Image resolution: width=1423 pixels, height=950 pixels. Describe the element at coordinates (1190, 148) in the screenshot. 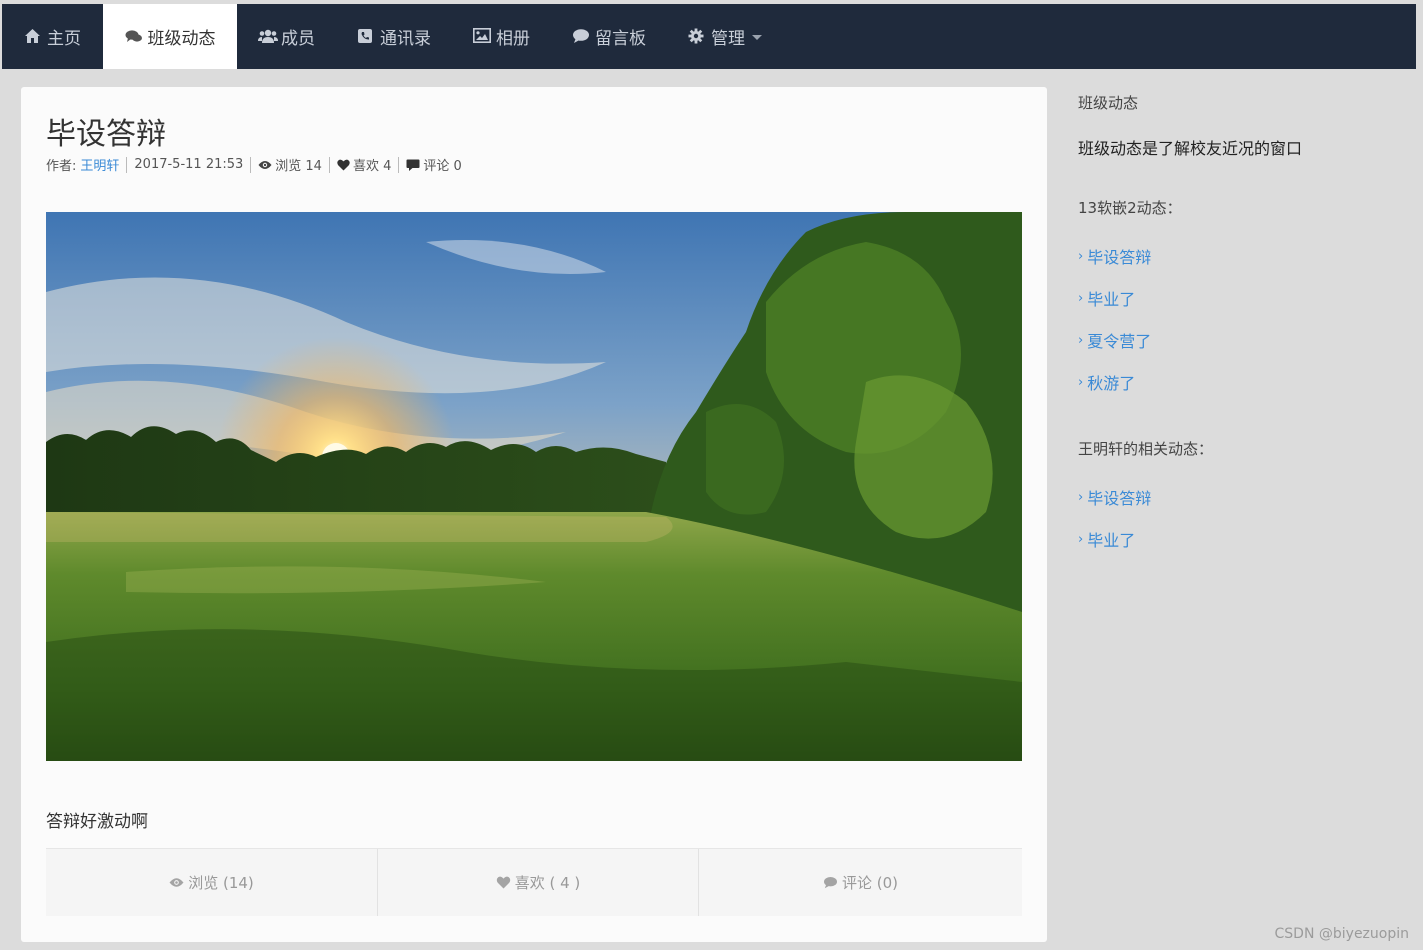

I see `sidebar-description: 班级动态是了解校友近况的窗口` at that location.